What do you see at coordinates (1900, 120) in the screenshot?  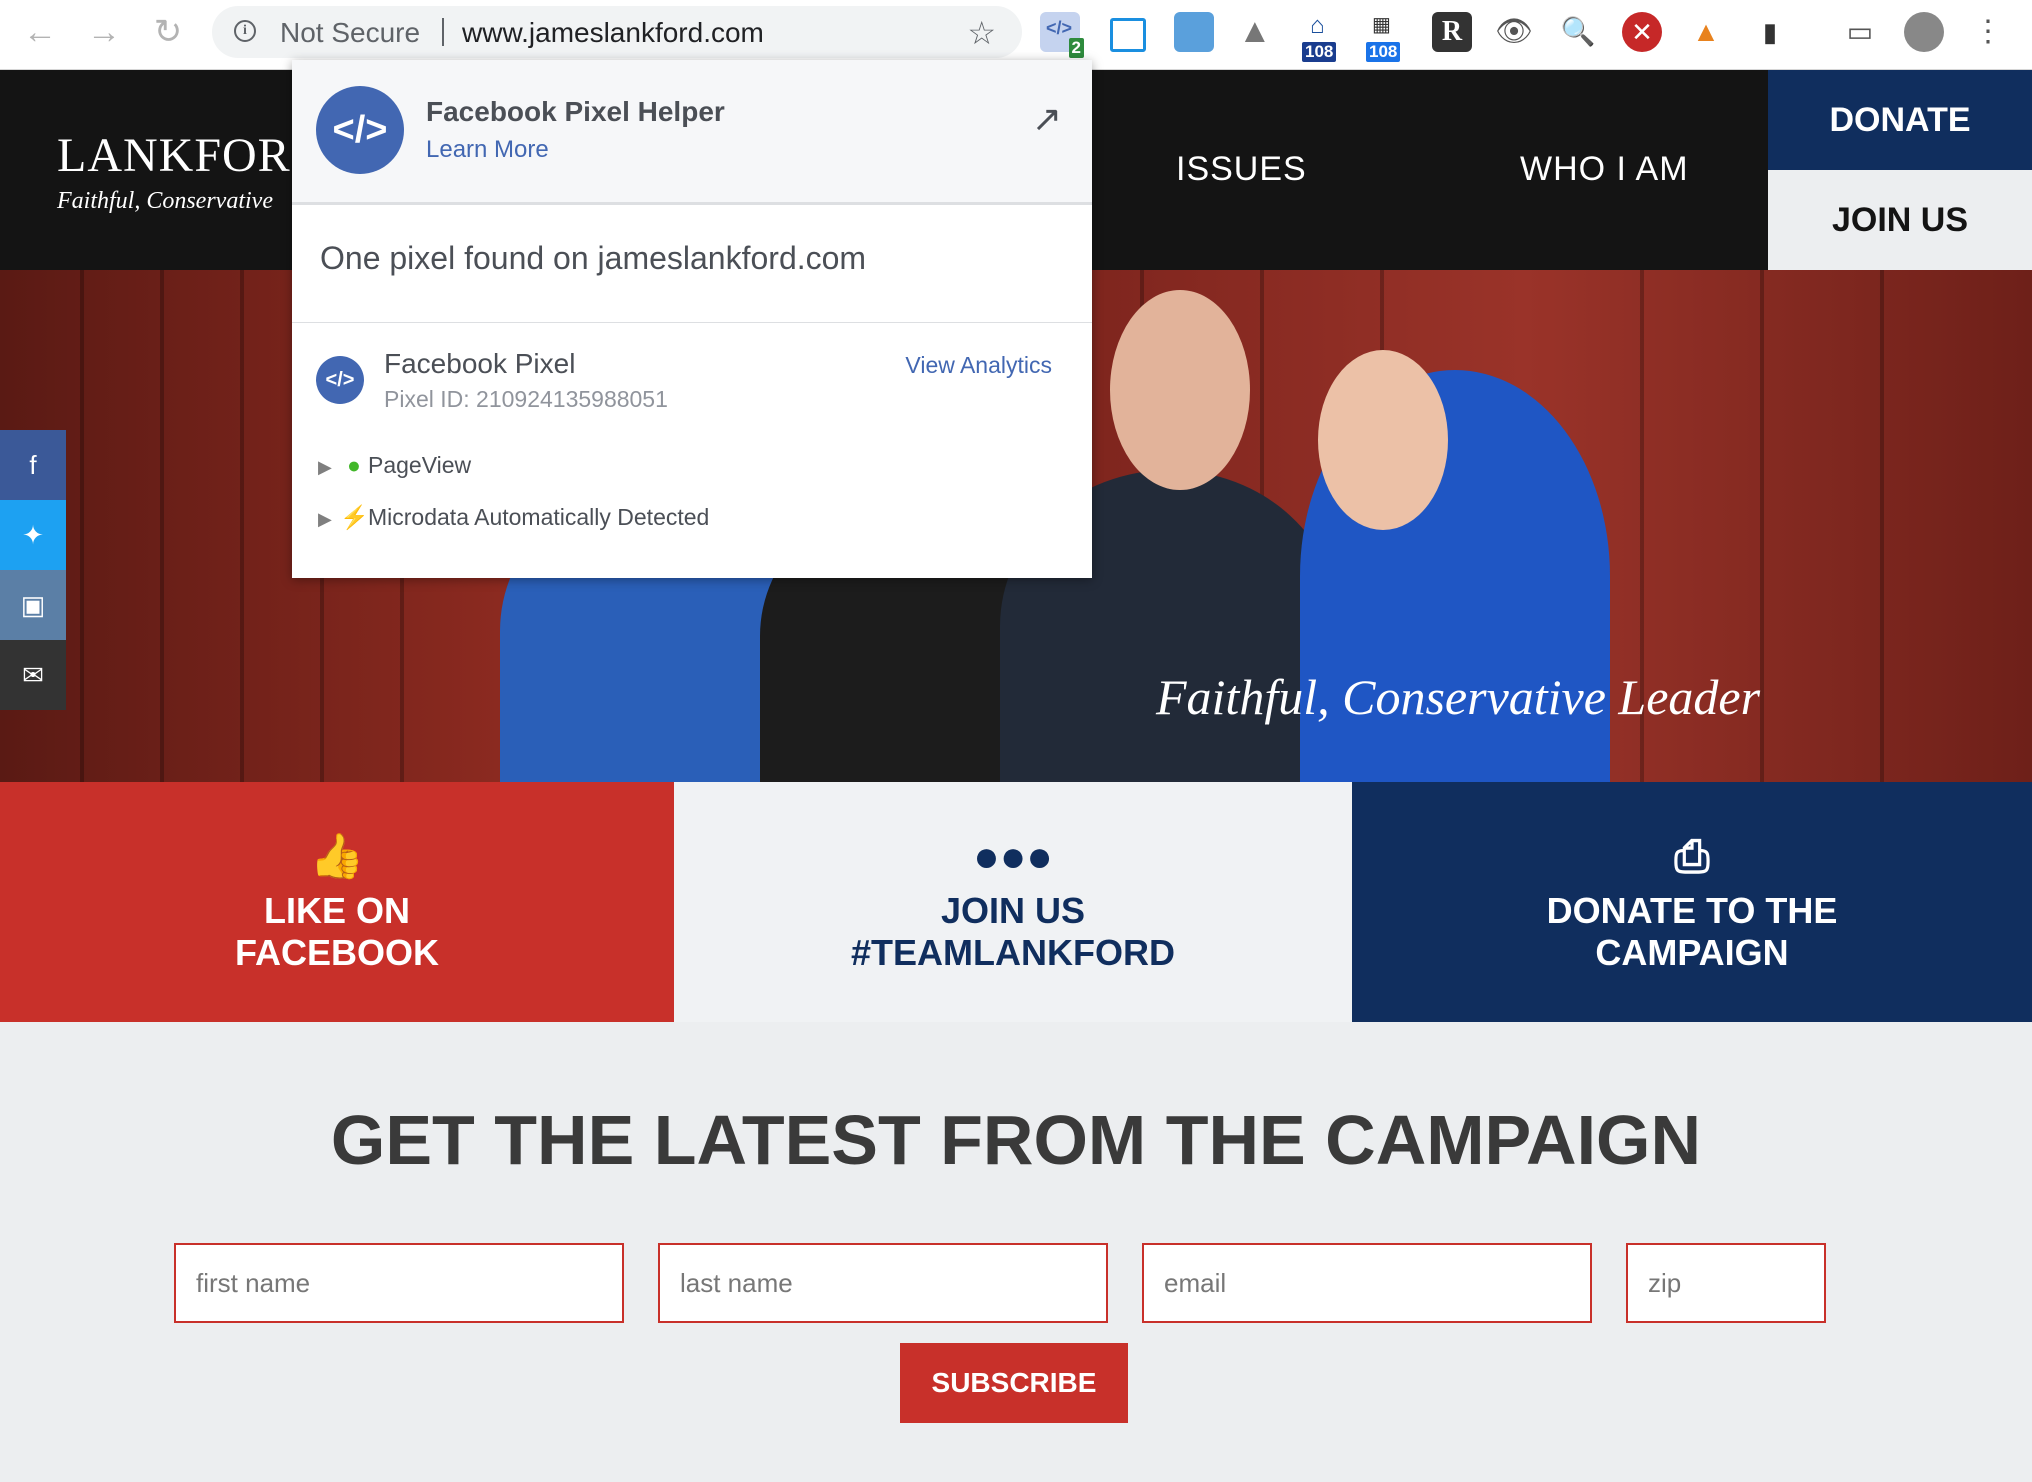 I see `donate-button: DONATE` at bounding box center [1900, 120].